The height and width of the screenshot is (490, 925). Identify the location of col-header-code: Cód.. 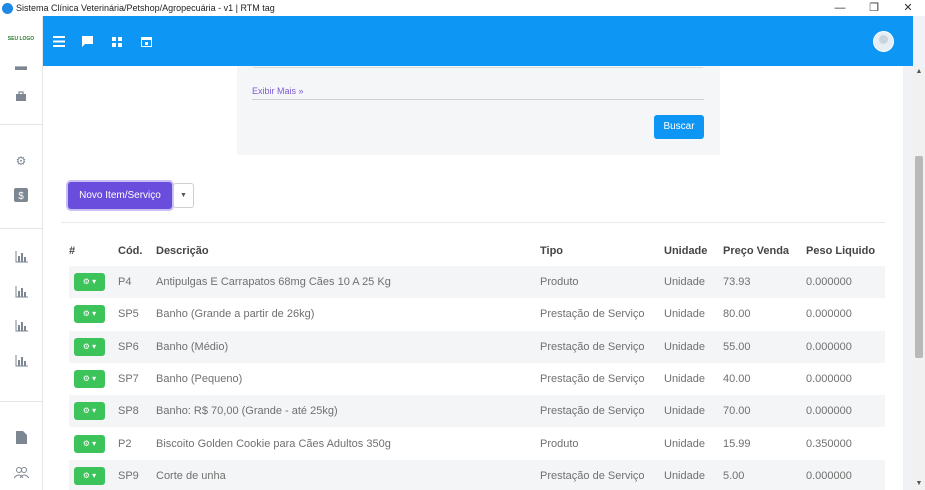
(137, 251).